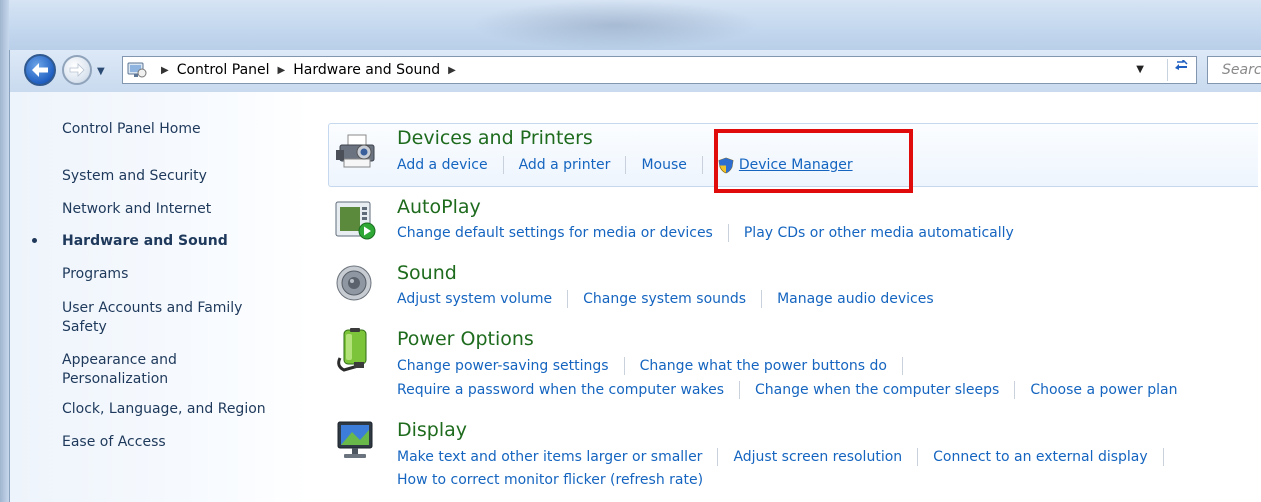 The width and height of the screenshot is (1261, 502). What do you see at coordinates (1103, 390) in the screenshot?
I see `link-choose-power-plan: Choose a power plan` at bounding box center [1103, 390].